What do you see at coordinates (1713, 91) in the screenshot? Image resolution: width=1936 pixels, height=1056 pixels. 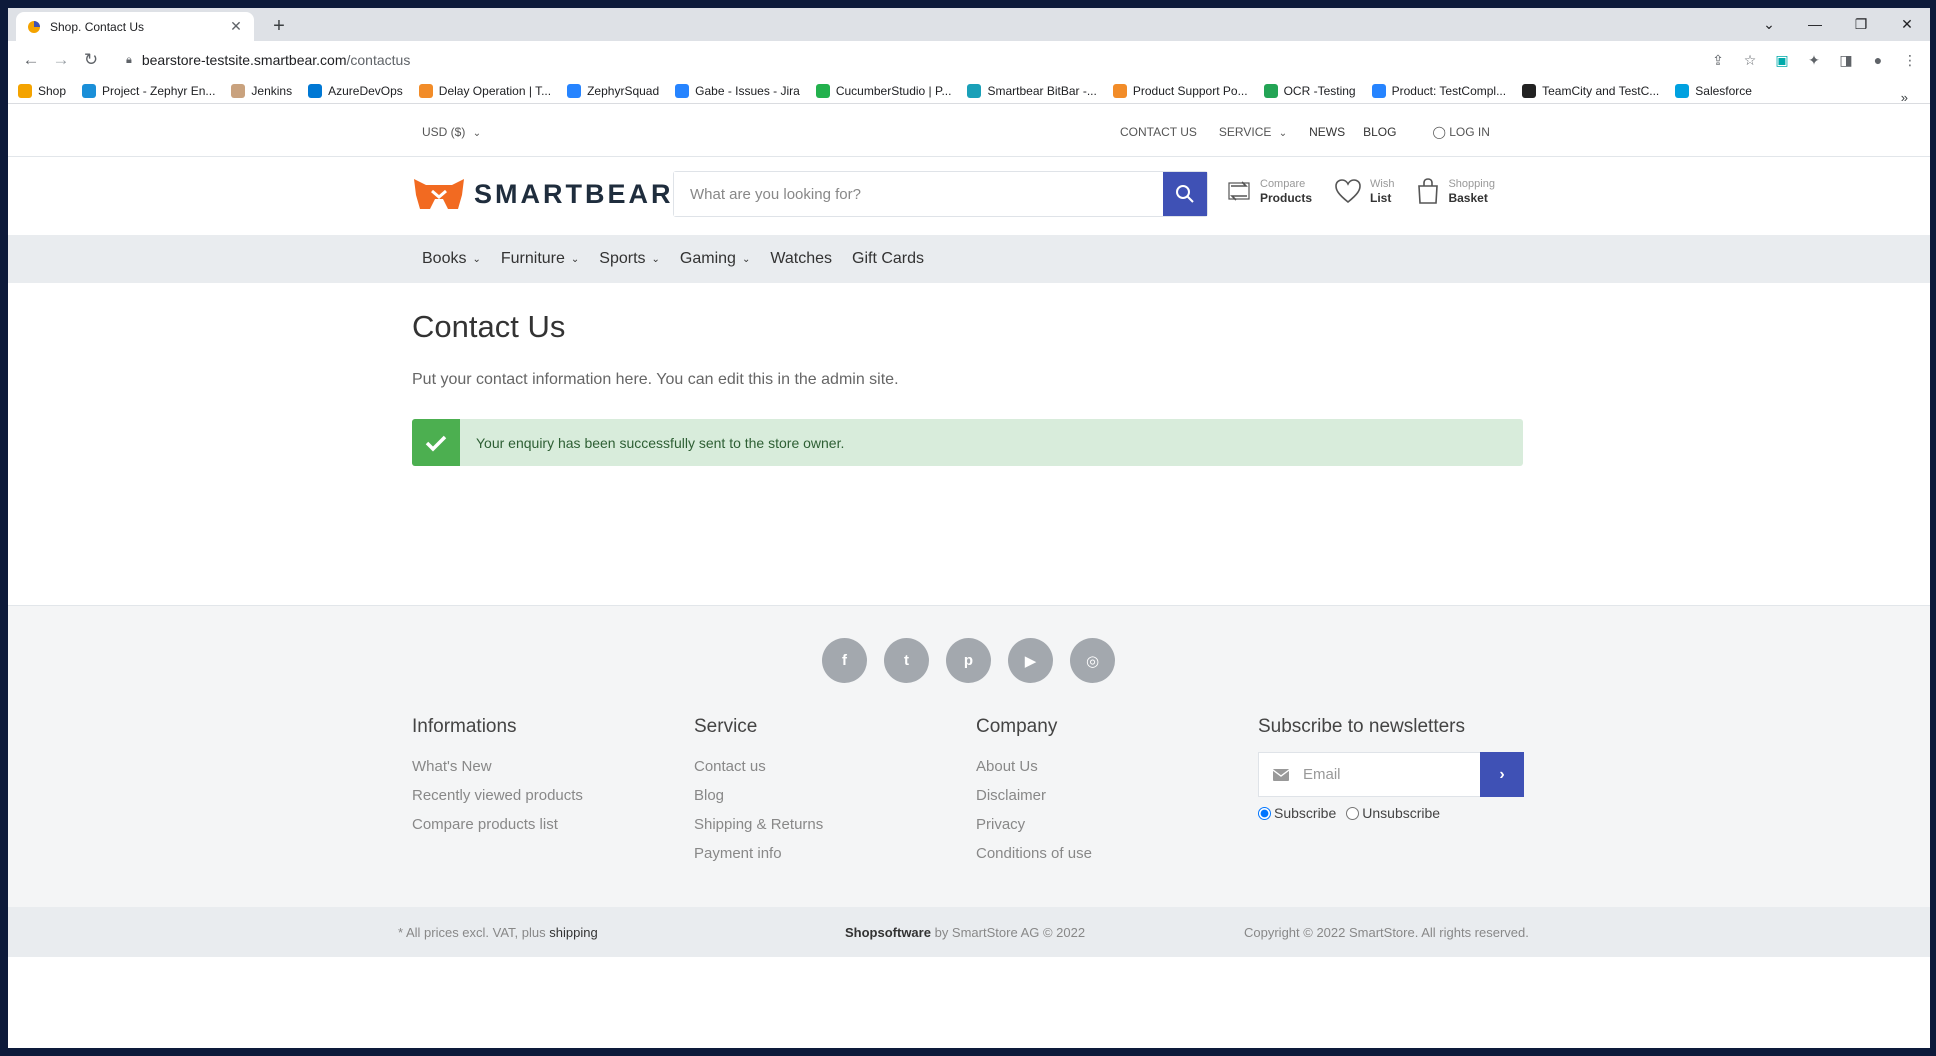 I see `bookmark-item: Salesforce` at bounding box center [1713, 91].